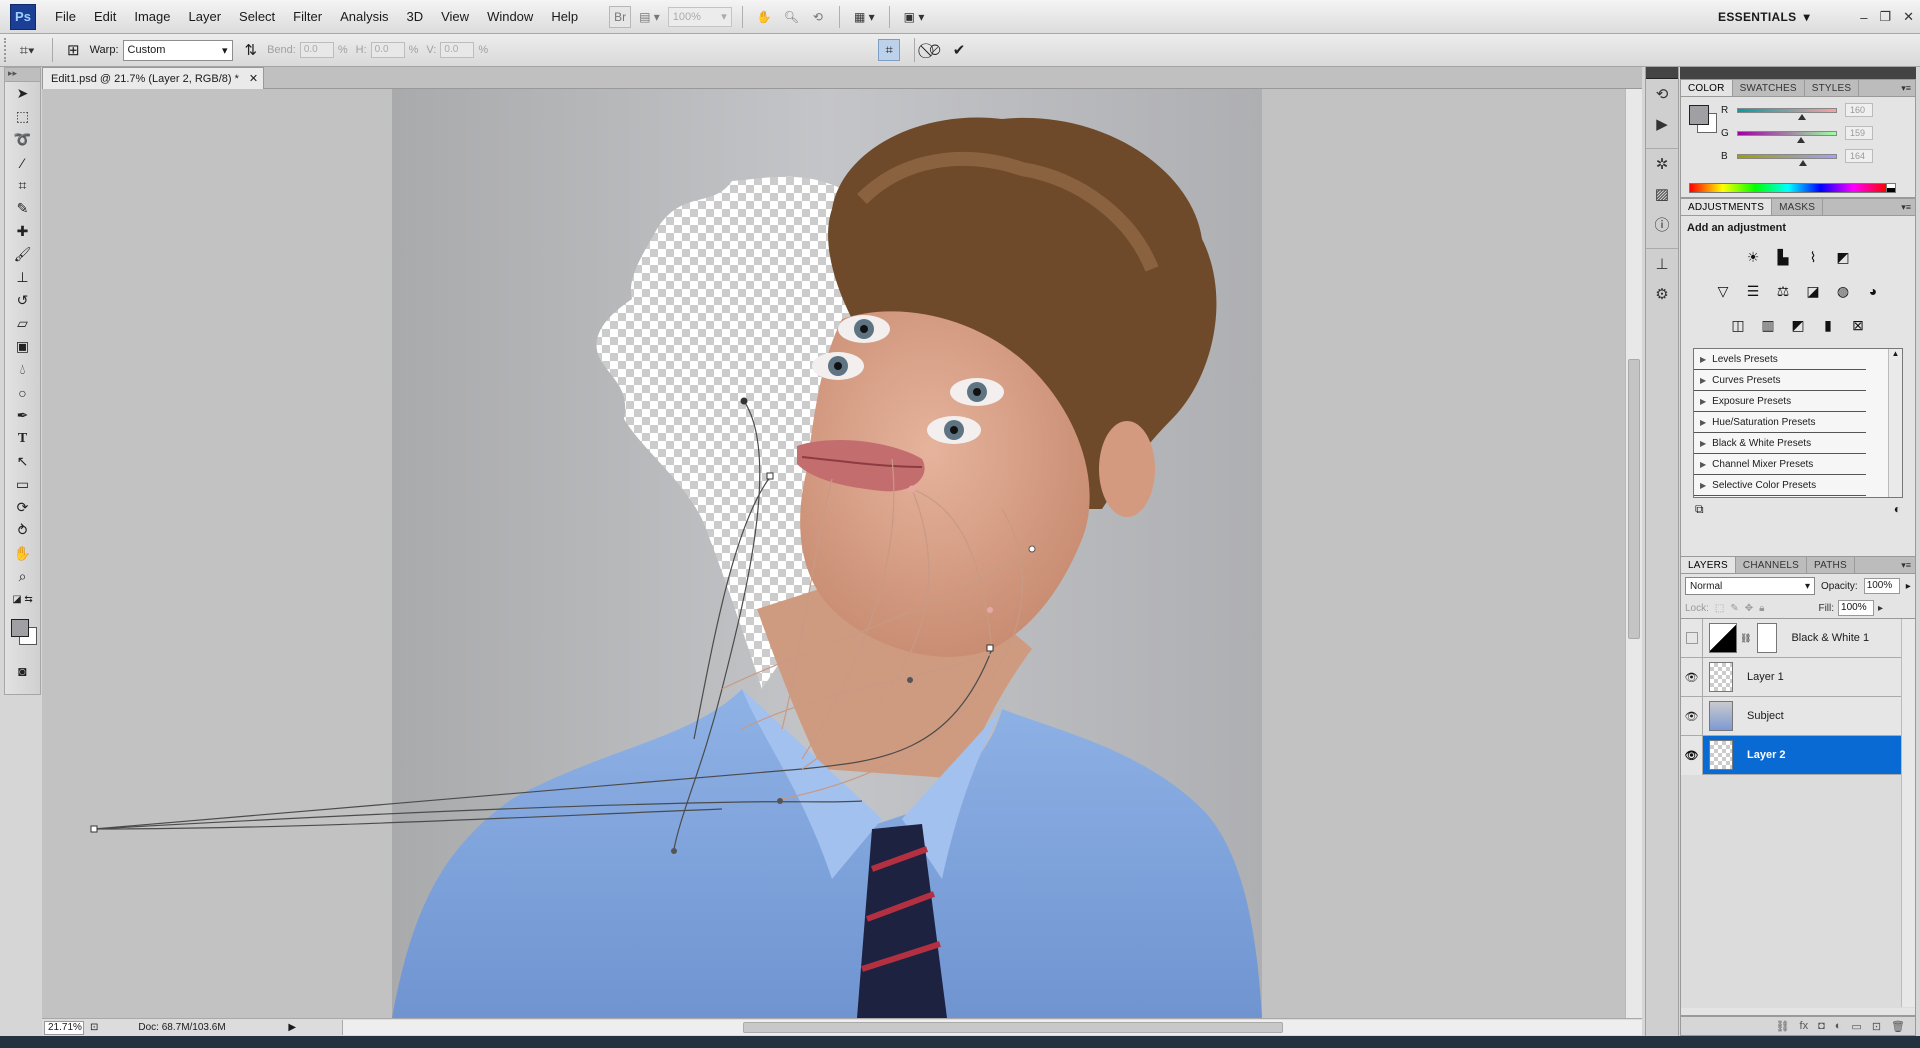  I want to click on workspace-switcher: ESSENTIALS ▾, so click(1764, 17).